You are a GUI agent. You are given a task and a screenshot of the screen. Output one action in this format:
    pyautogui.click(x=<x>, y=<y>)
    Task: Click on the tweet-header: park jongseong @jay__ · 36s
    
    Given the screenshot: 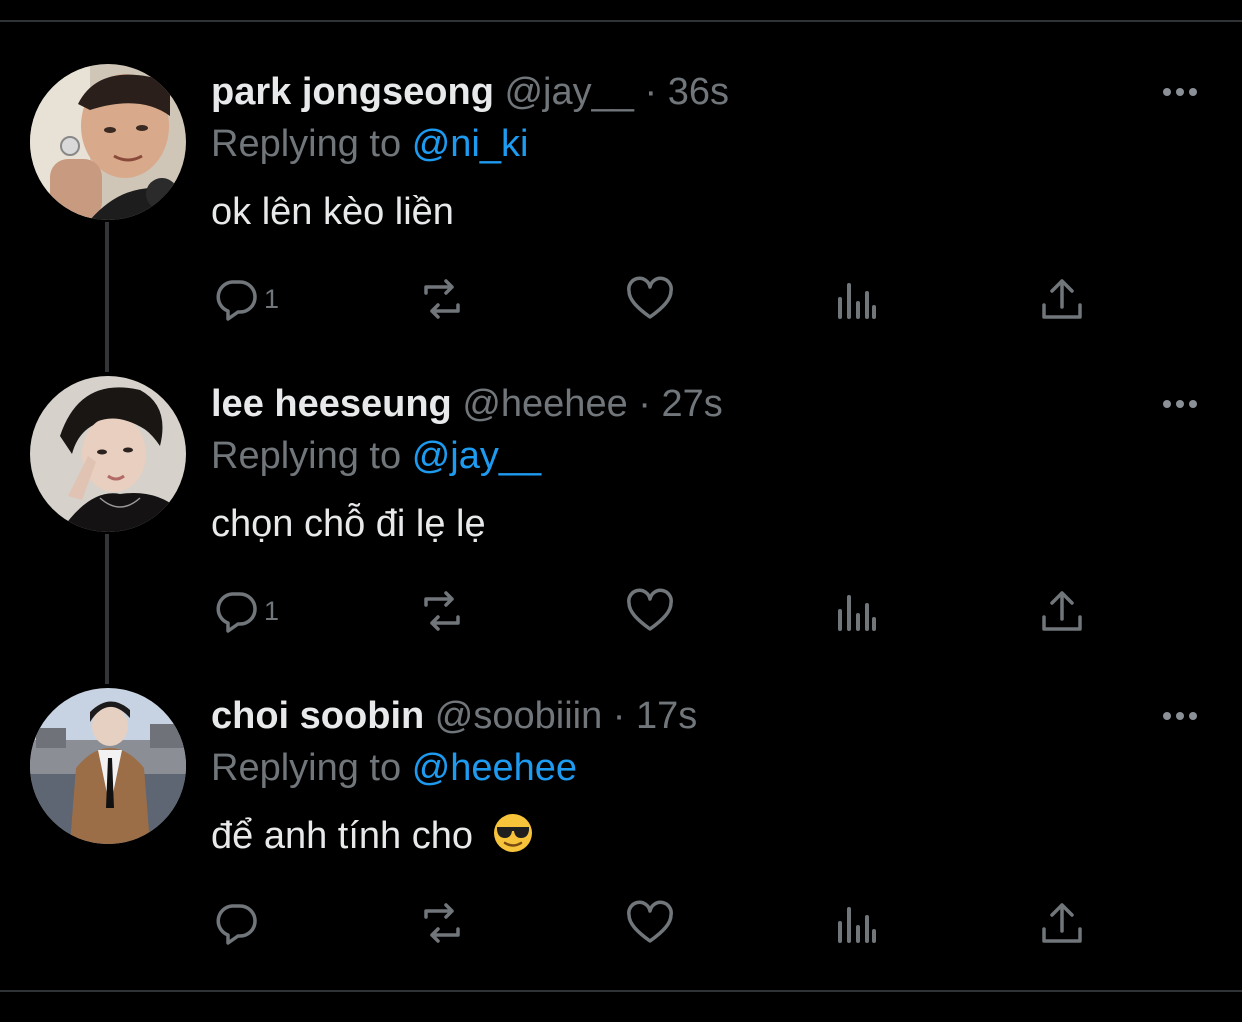 What is the action you would take?
    pyautogui.click(x=470, y=92)
    